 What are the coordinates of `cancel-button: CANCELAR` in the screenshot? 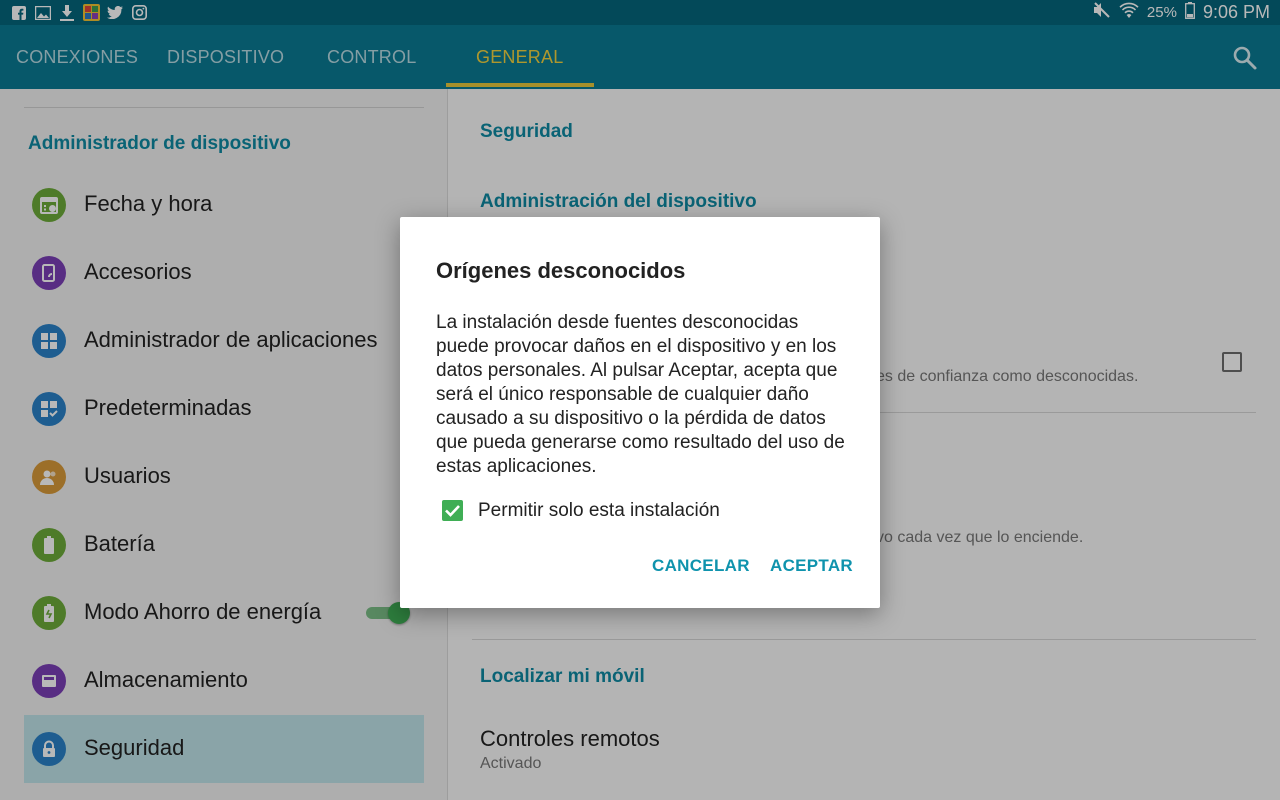 It's located at (701, 566).